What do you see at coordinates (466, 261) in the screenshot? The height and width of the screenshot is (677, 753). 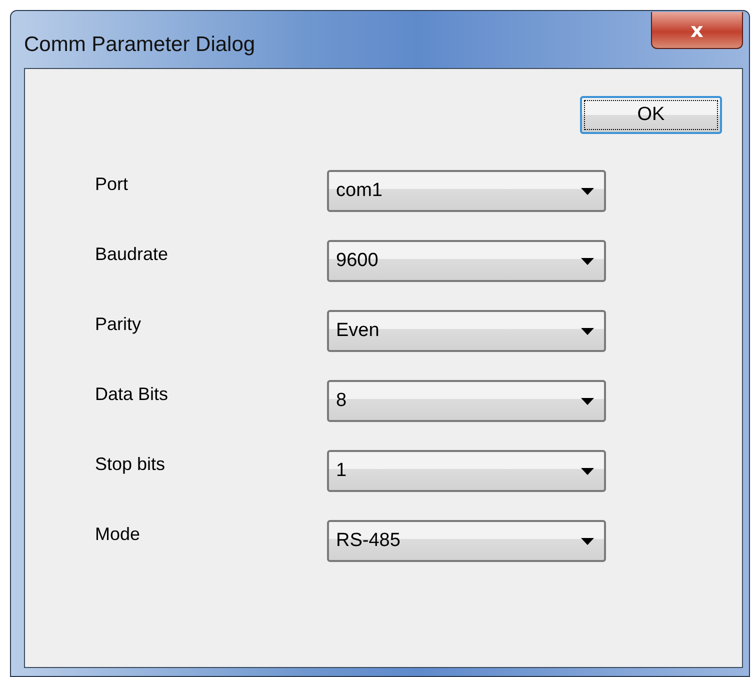 I see `dropdown: 9600` at bounding box center [466, 261].